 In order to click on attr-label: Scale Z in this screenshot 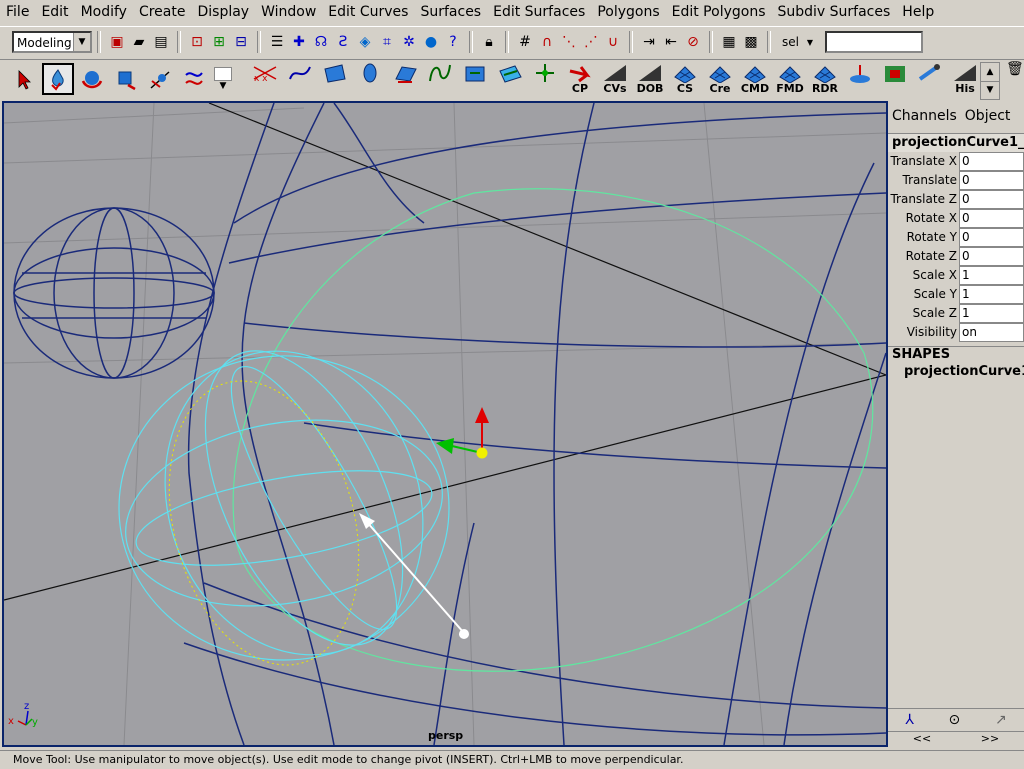, I will do `click(923, 313)`.